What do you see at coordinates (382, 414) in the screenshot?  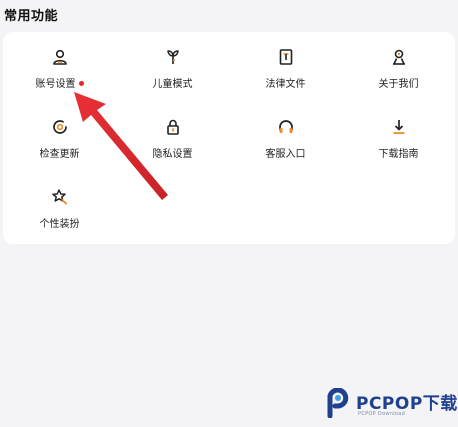 I see `watermark-subtitle: PCPOP Download` at bounding box center [382, 414].